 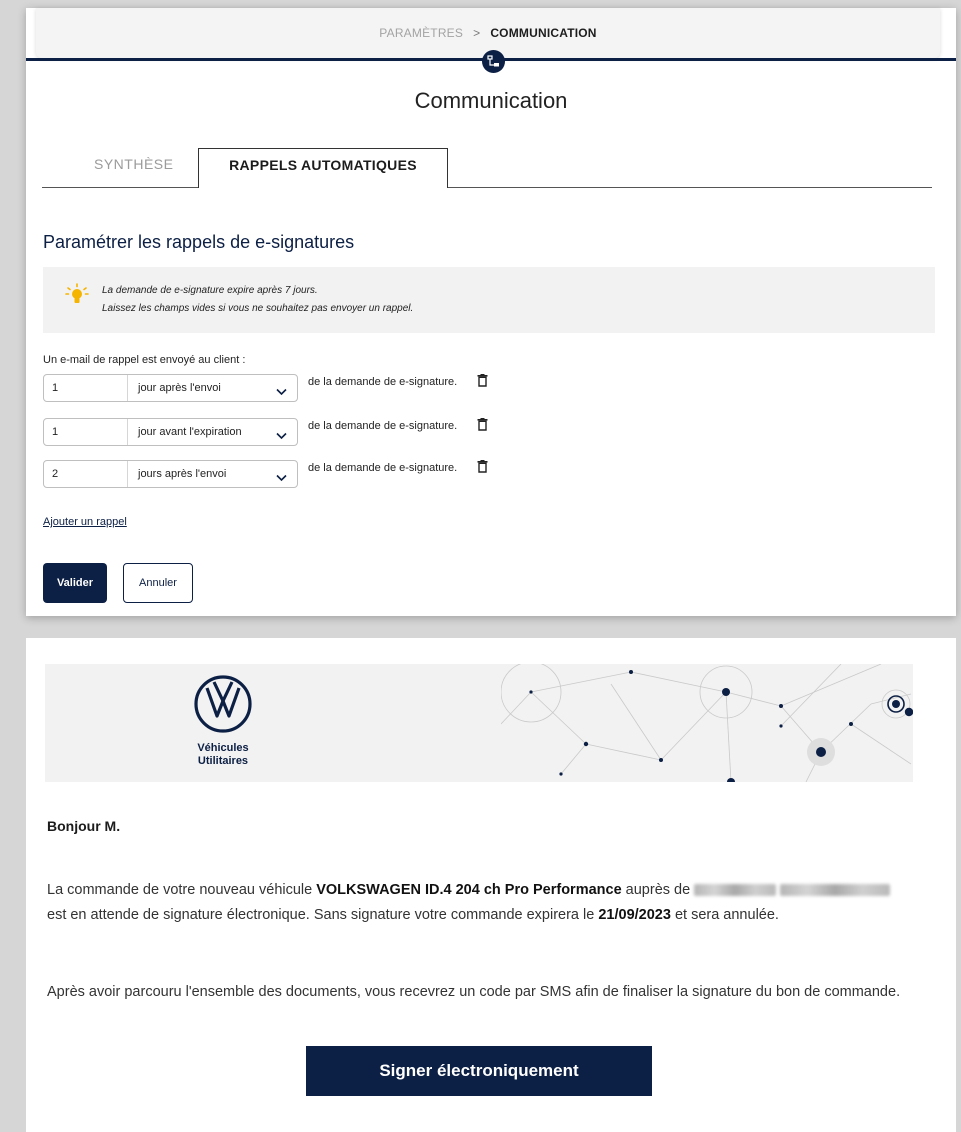 What do you see at coordinates (199, 242) in the screenshot?
I see `section-title: Paramétrer les rappels de e-signatures` at bounding box center [199, 242].